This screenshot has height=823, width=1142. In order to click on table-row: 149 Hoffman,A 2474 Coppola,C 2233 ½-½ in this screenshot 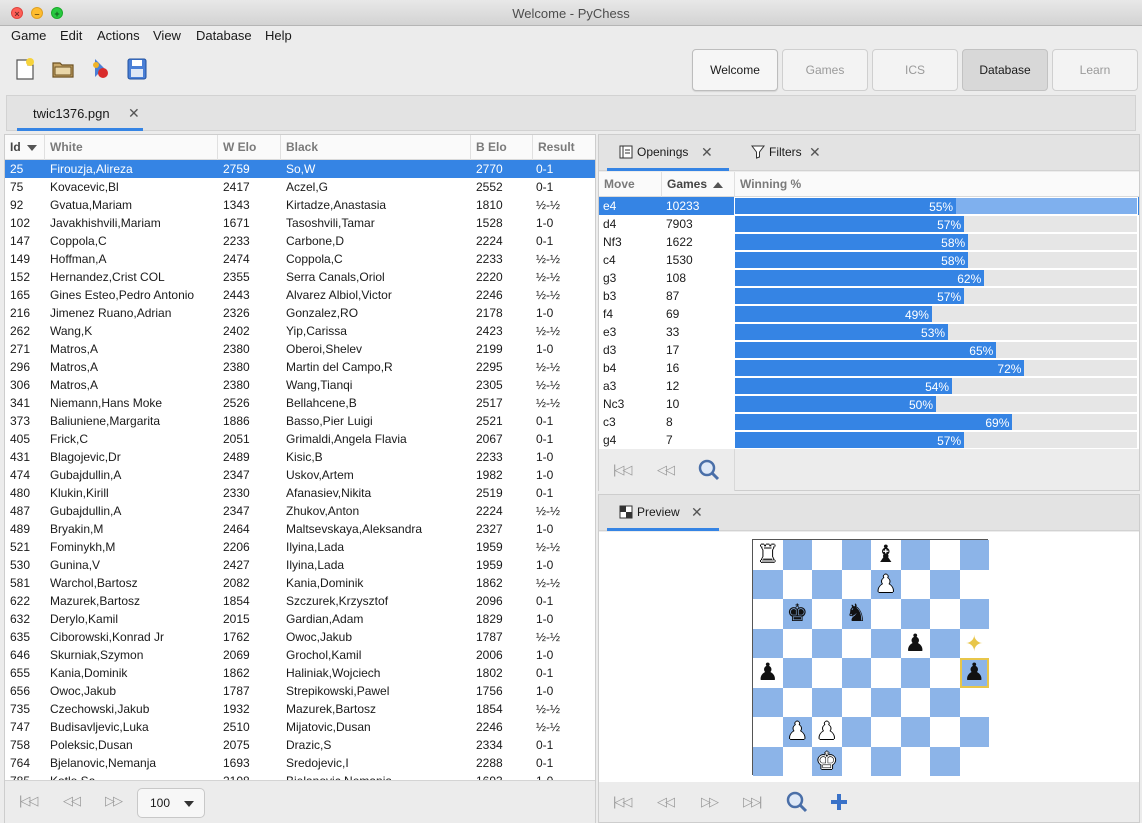, I will do `click(300, 259)`.